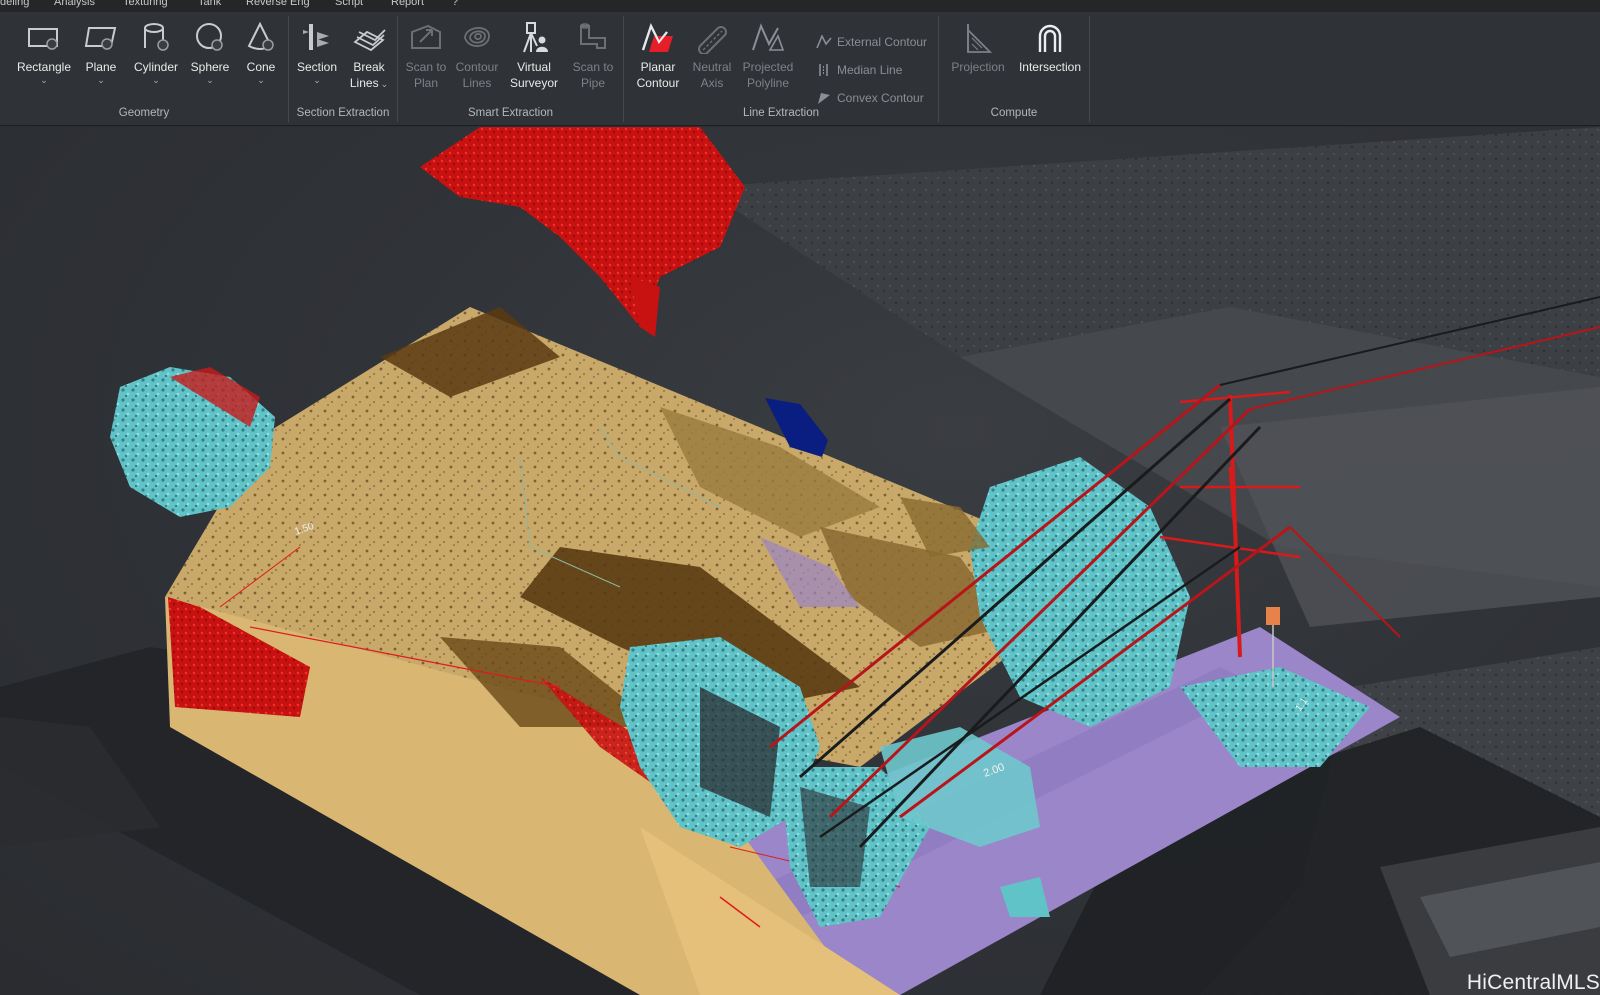 The width and height of the screenshot is (1600, 995). I want to click on virtual-surveyor-icon, so click(535, 37).